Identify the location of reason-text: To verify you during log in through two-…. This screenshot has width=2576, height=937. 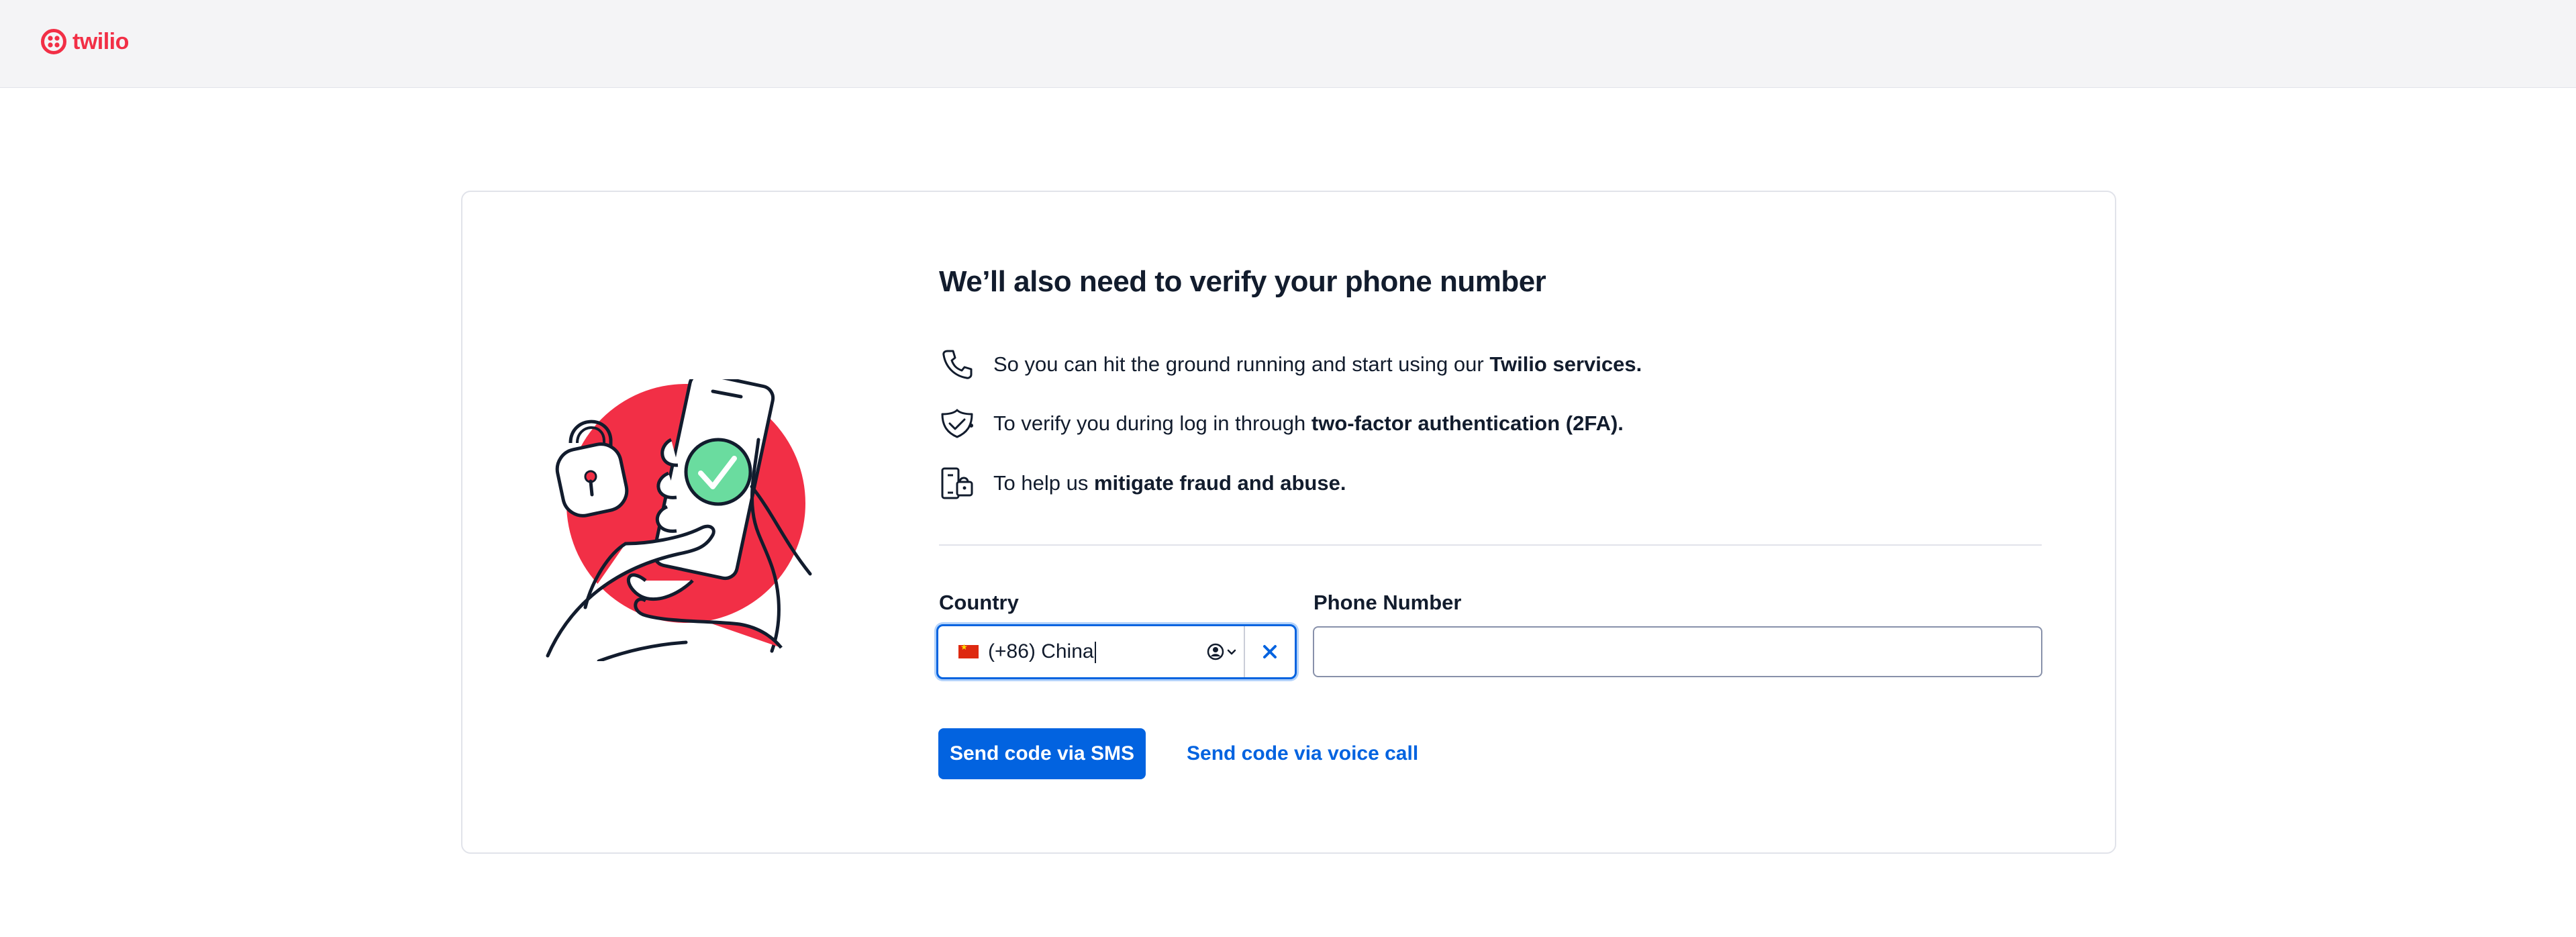
(1308, 423).